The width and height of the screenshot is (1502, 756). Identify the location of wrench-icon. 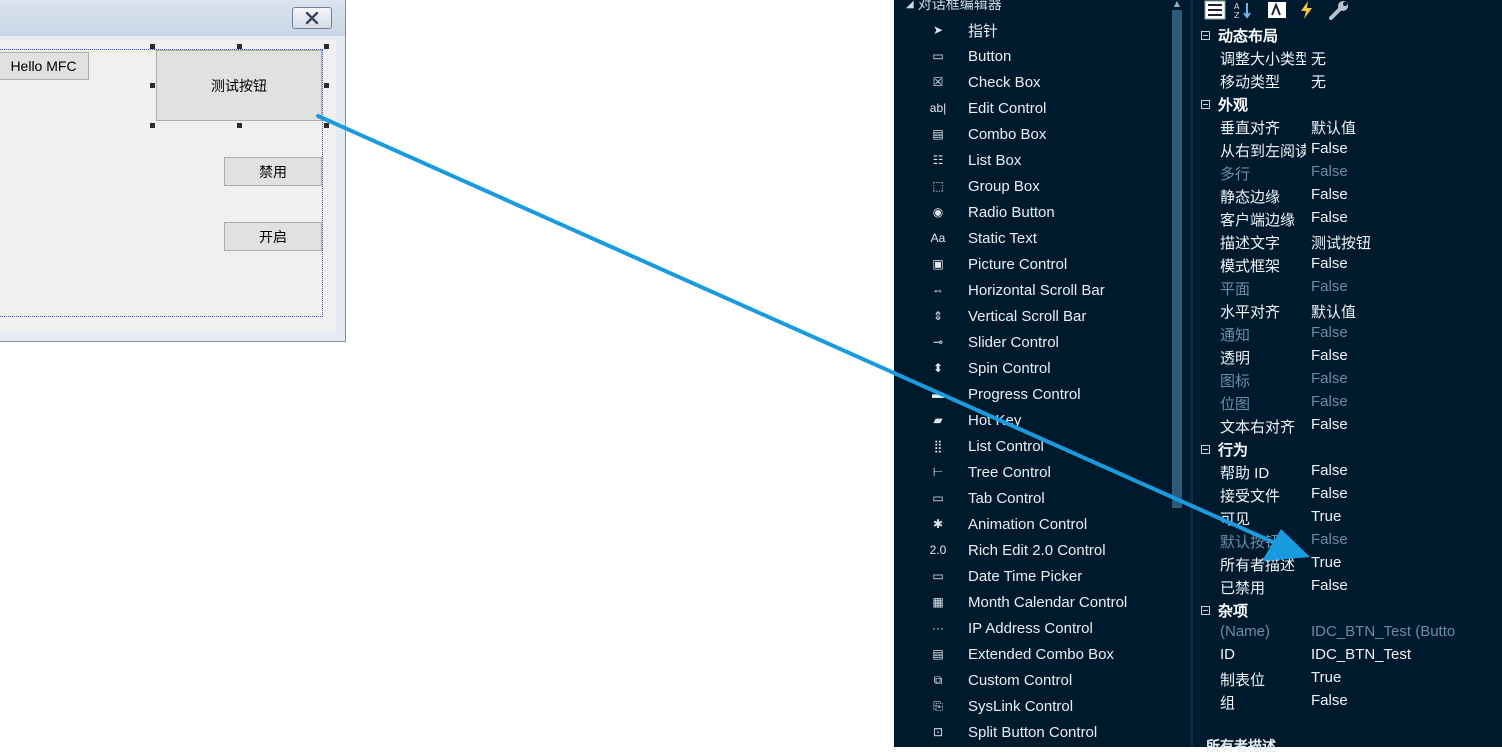
(1339, 10).